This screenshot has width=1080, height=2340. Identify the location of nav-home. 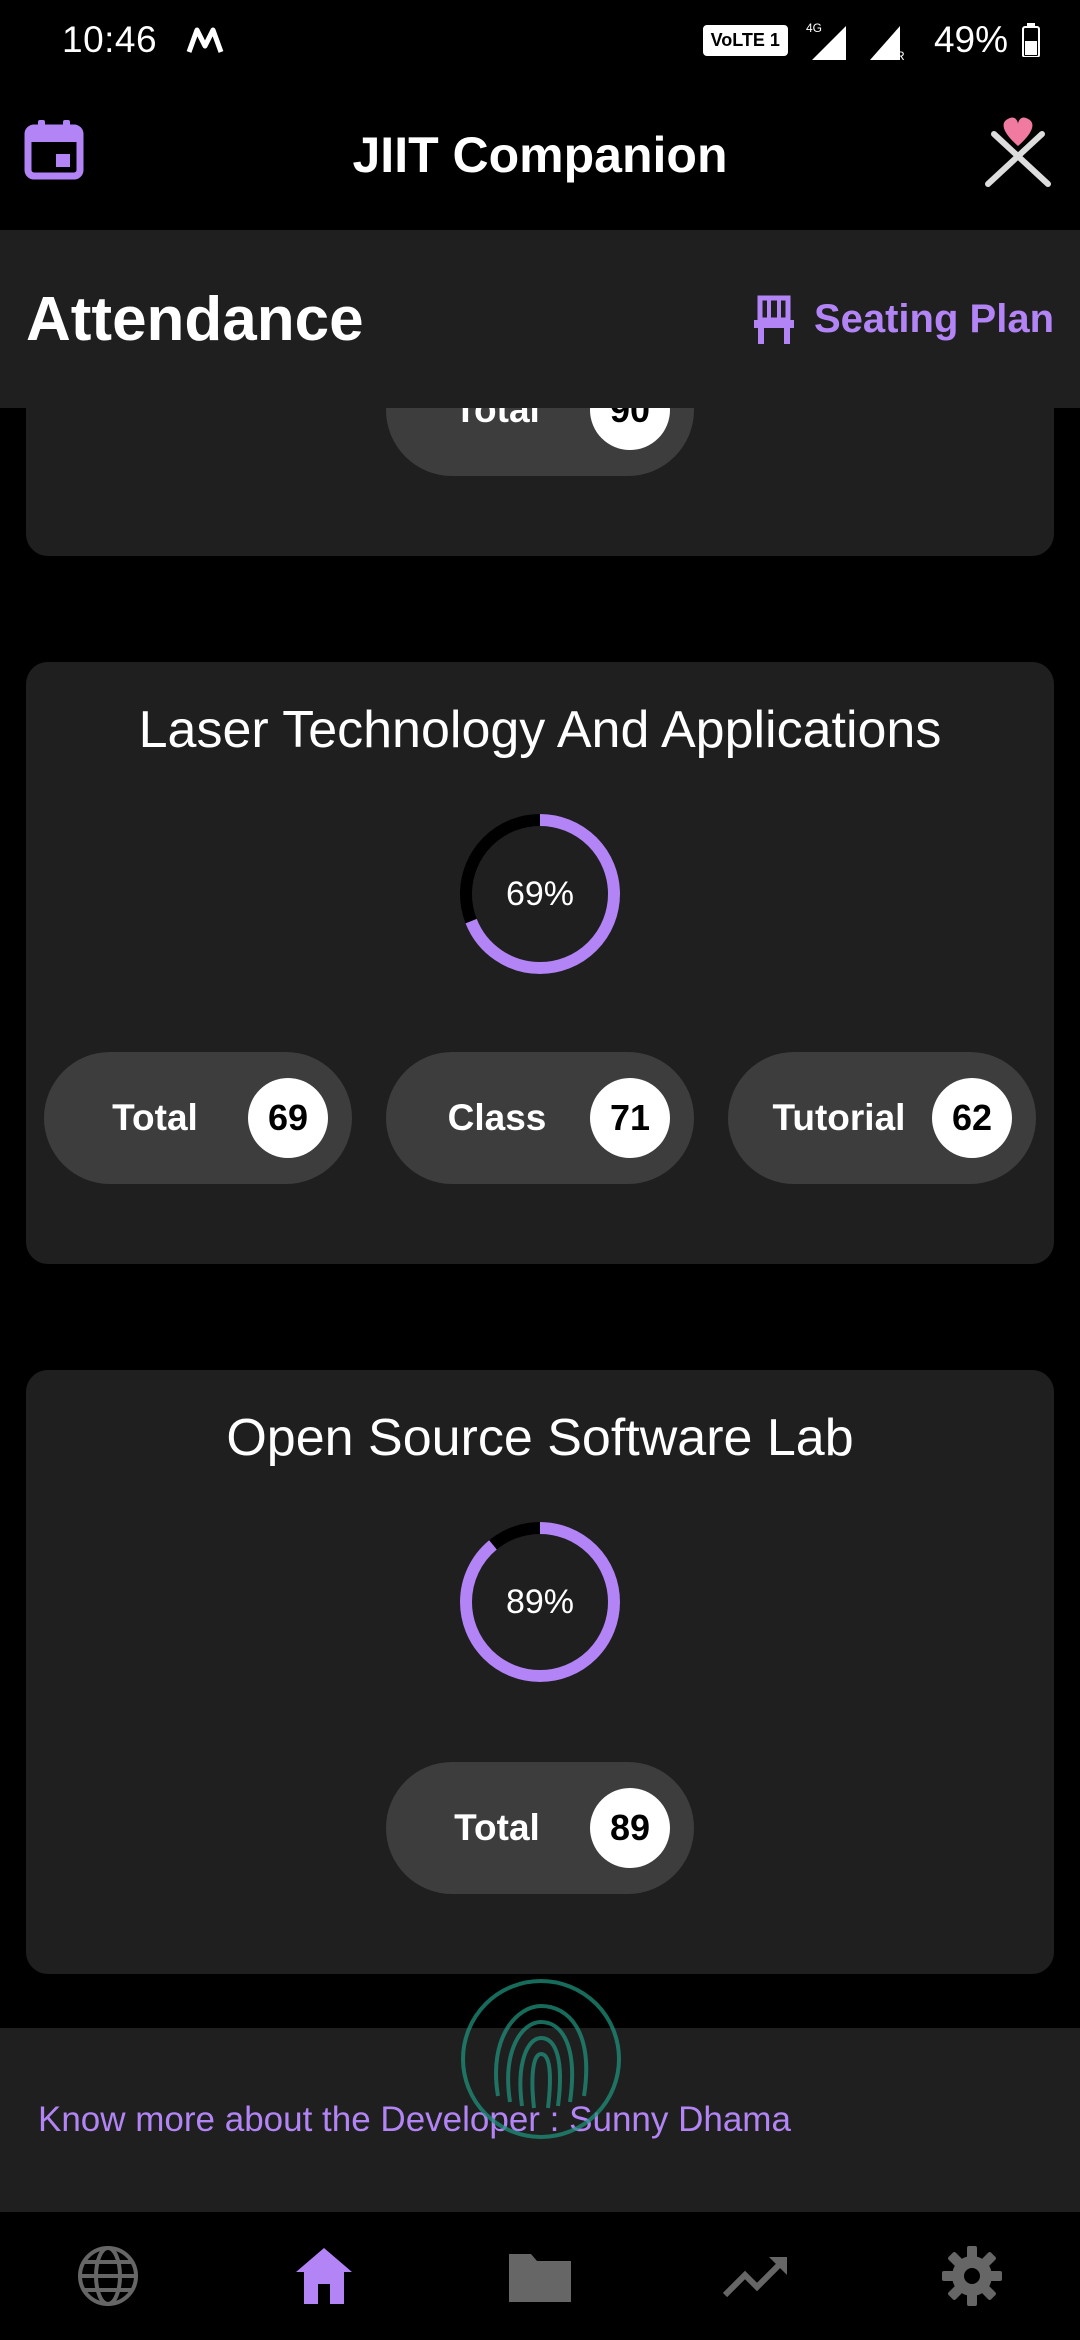
(324, 2276).